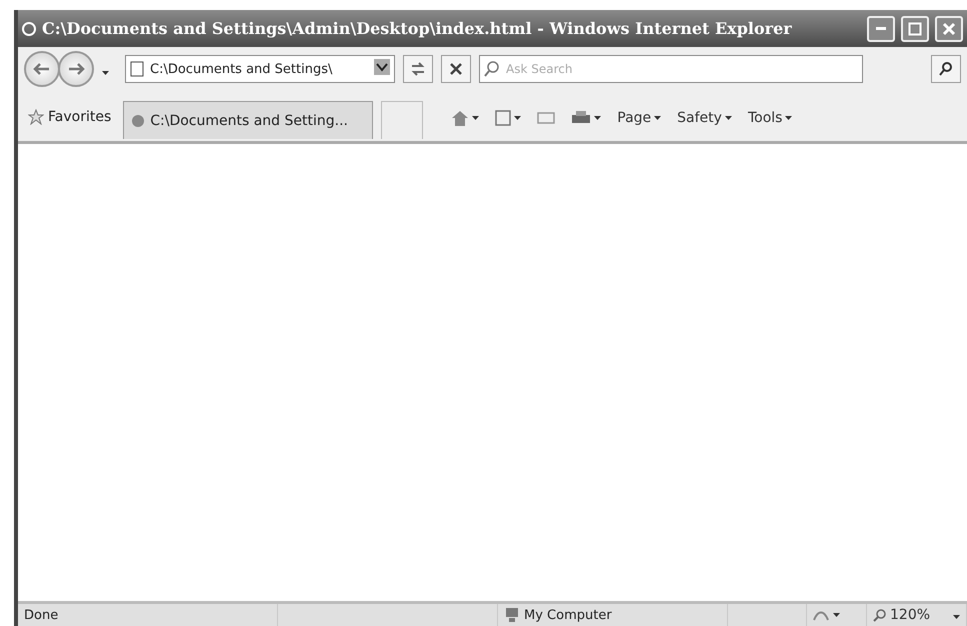  Describe the element at coordinates (880, 615) in the screenshot. I see `magnifier-icon` at that location.